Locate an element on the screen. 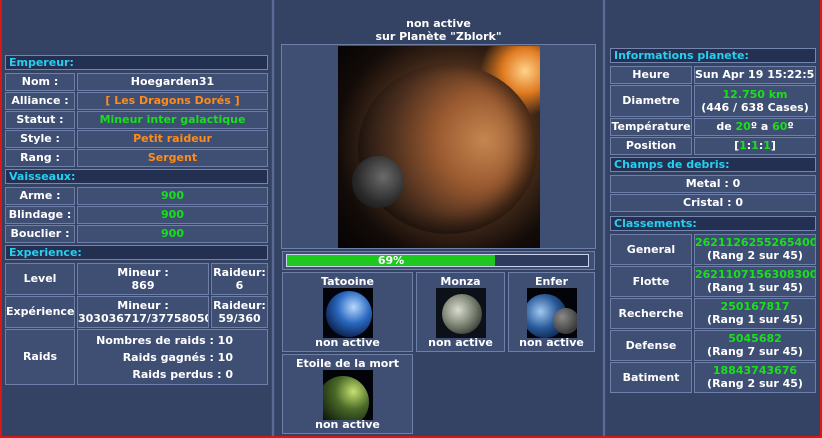  temp-min: 20 is located at coordinates (743, 126).